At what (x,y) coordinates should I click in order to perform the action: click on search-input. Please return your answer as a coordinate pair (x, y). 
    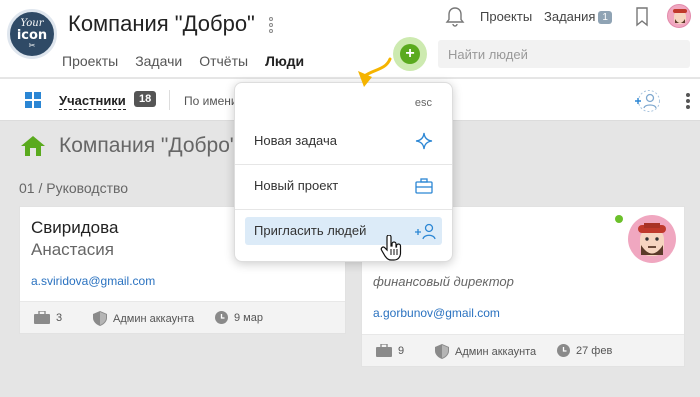
    Looking at the image, I should click on (564, 54).